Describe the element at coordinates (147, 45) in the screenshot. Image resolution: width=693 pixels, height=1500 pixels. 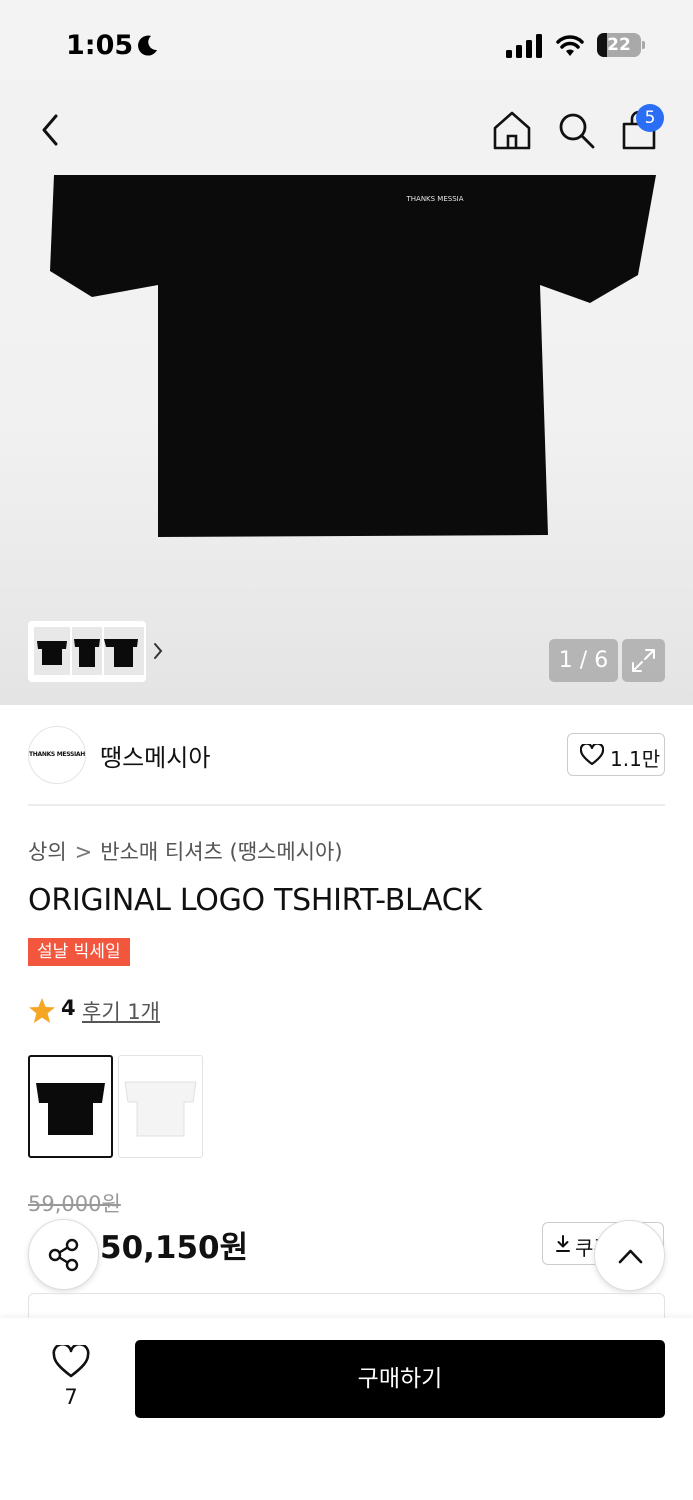
I see `moon-icon` at that location.